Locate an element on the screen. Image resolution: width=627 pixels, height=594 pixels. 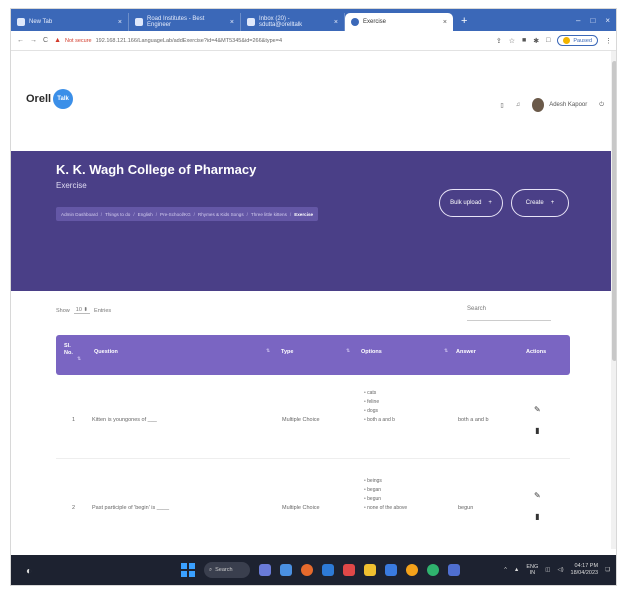
notifications-icon: ❏ is located at coordinates (607, 570).